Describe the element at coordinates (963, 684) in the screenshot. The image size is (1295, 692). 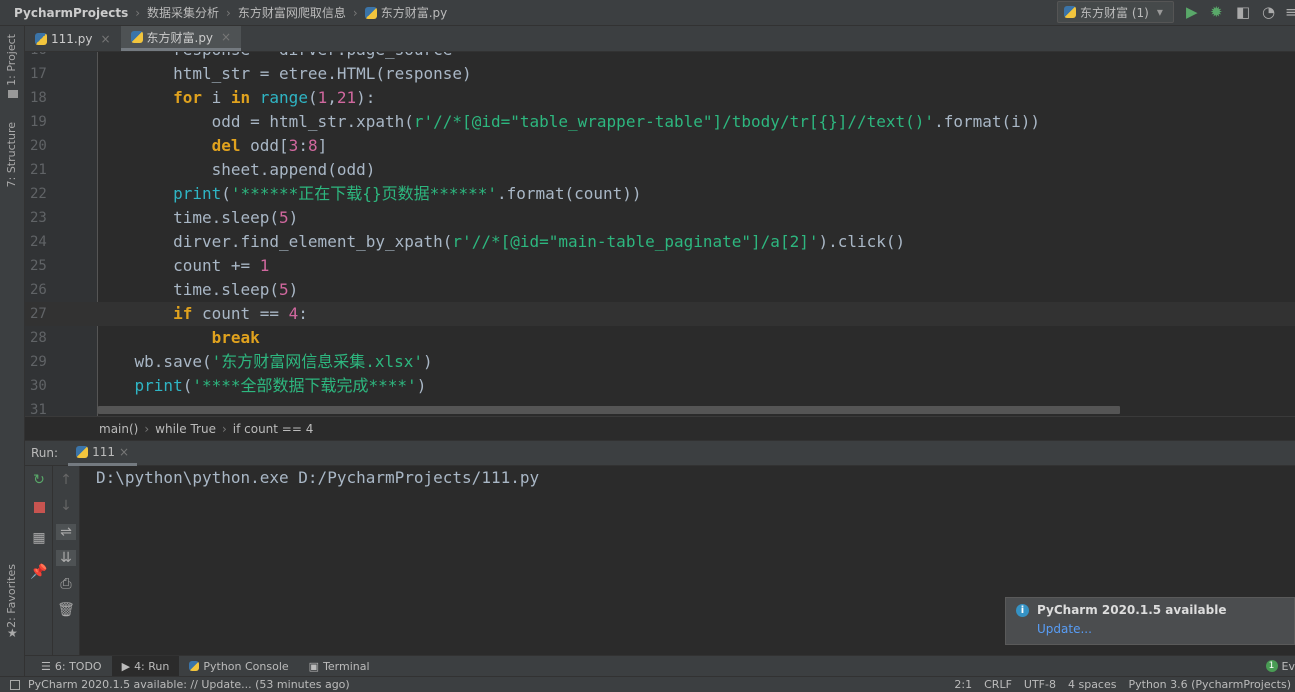
I see `caret-position: 2:1` at that location.